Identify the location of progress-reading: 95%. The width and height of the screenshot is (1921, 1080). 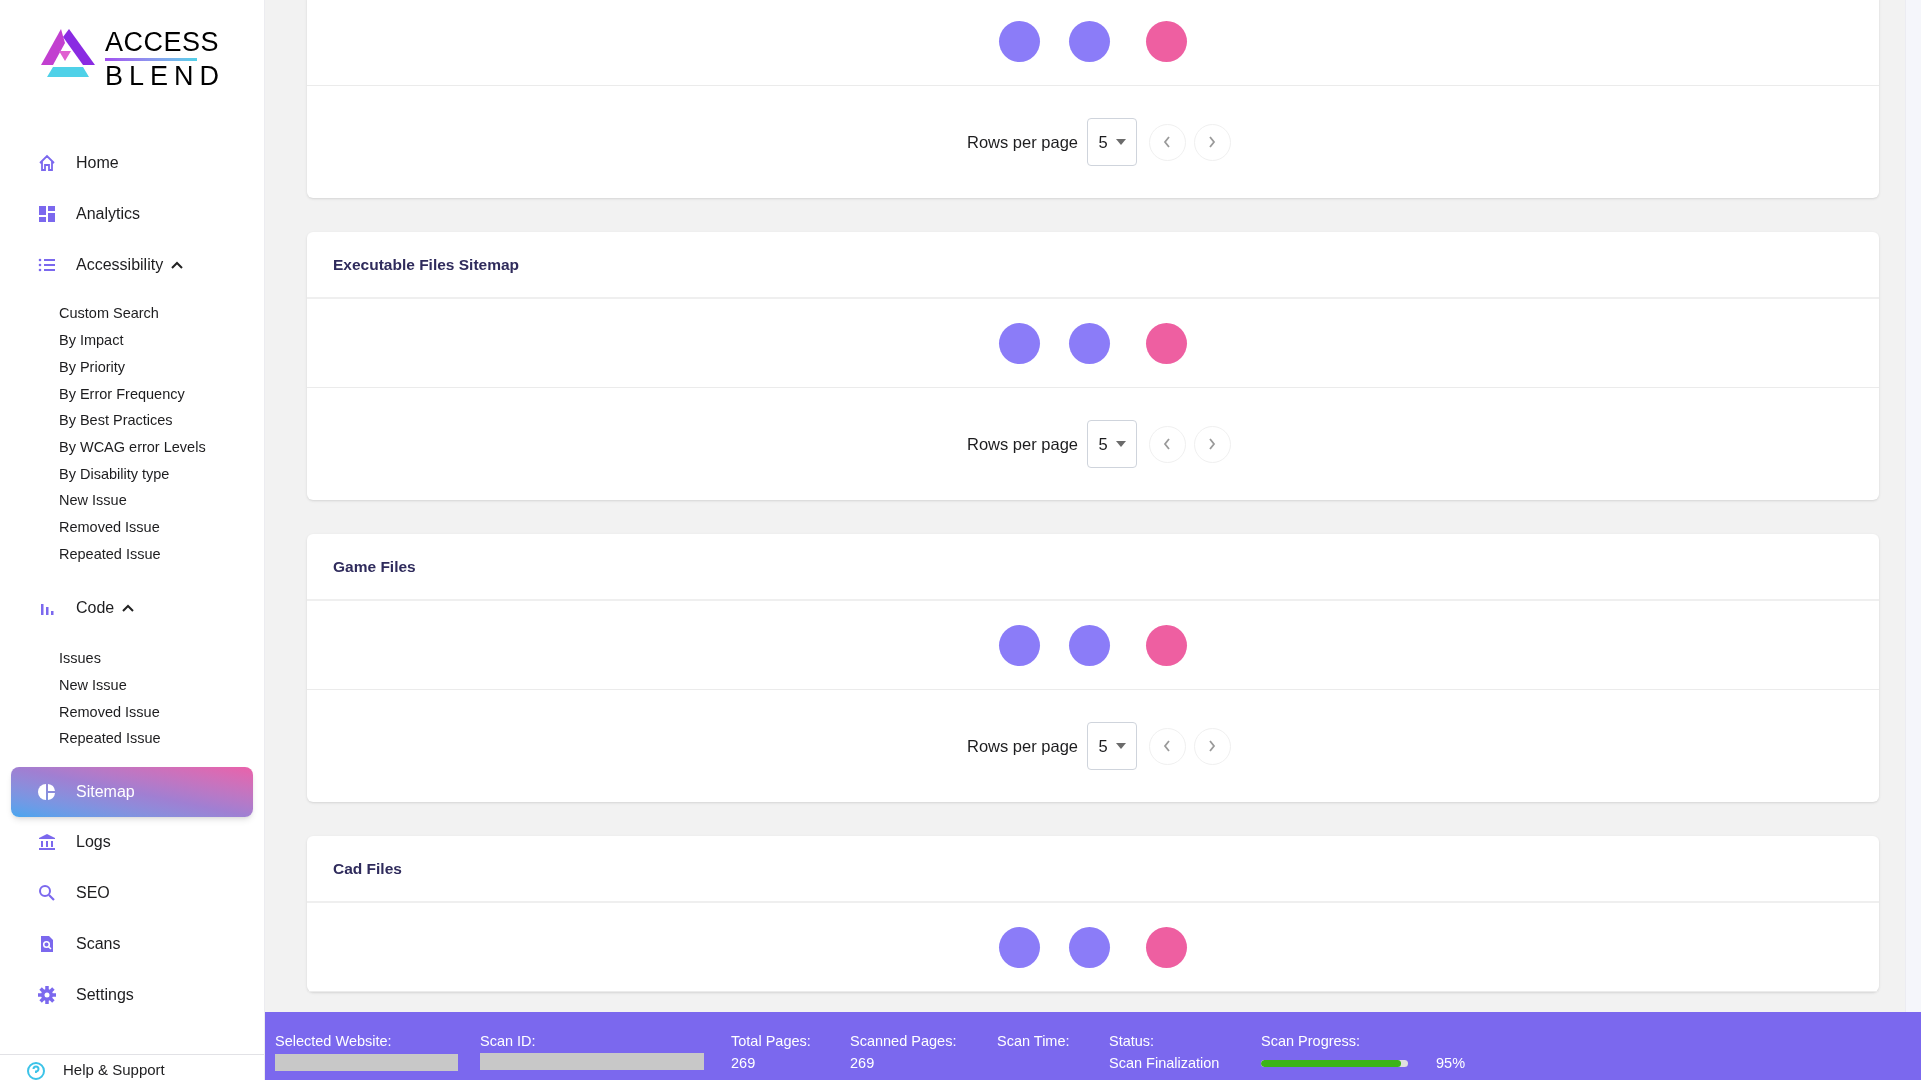
(1451, 1063).